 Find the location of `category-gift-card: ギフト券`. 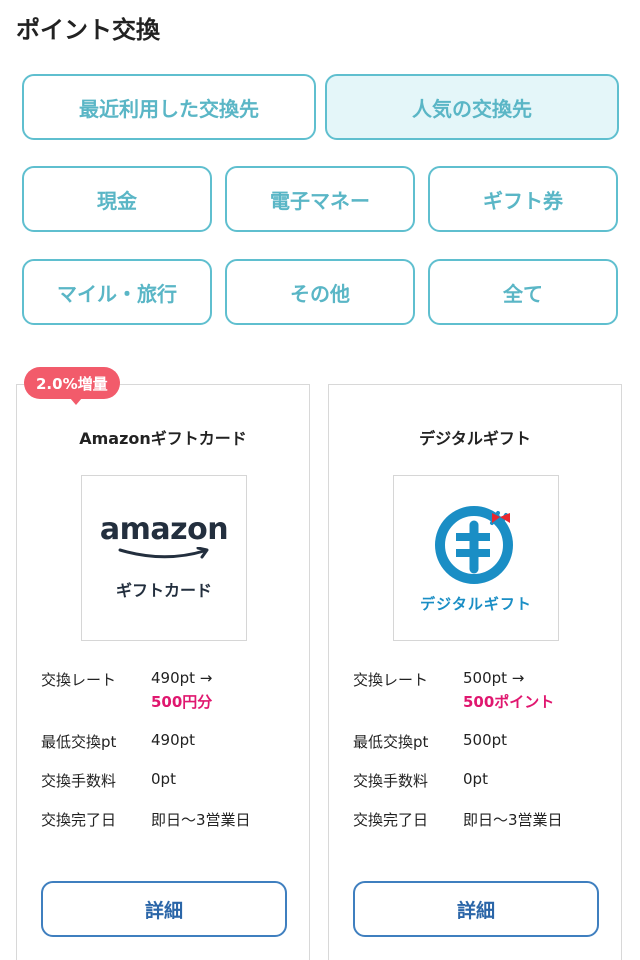

category-gift-card: ギフト券 is located at coordinates (523, 199).